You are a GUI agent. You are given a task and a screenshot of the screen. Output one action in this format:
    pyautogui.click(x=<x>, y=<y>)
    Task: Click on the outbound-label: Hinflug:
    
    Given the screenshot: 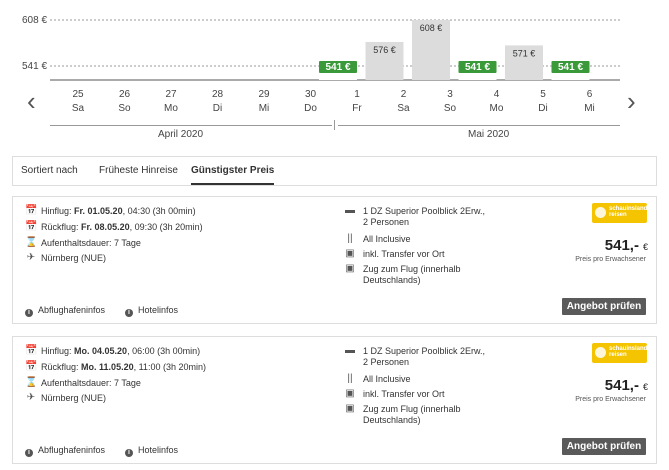 What is the action you would take?
    pyautogui.click(x=56, y=211)
    